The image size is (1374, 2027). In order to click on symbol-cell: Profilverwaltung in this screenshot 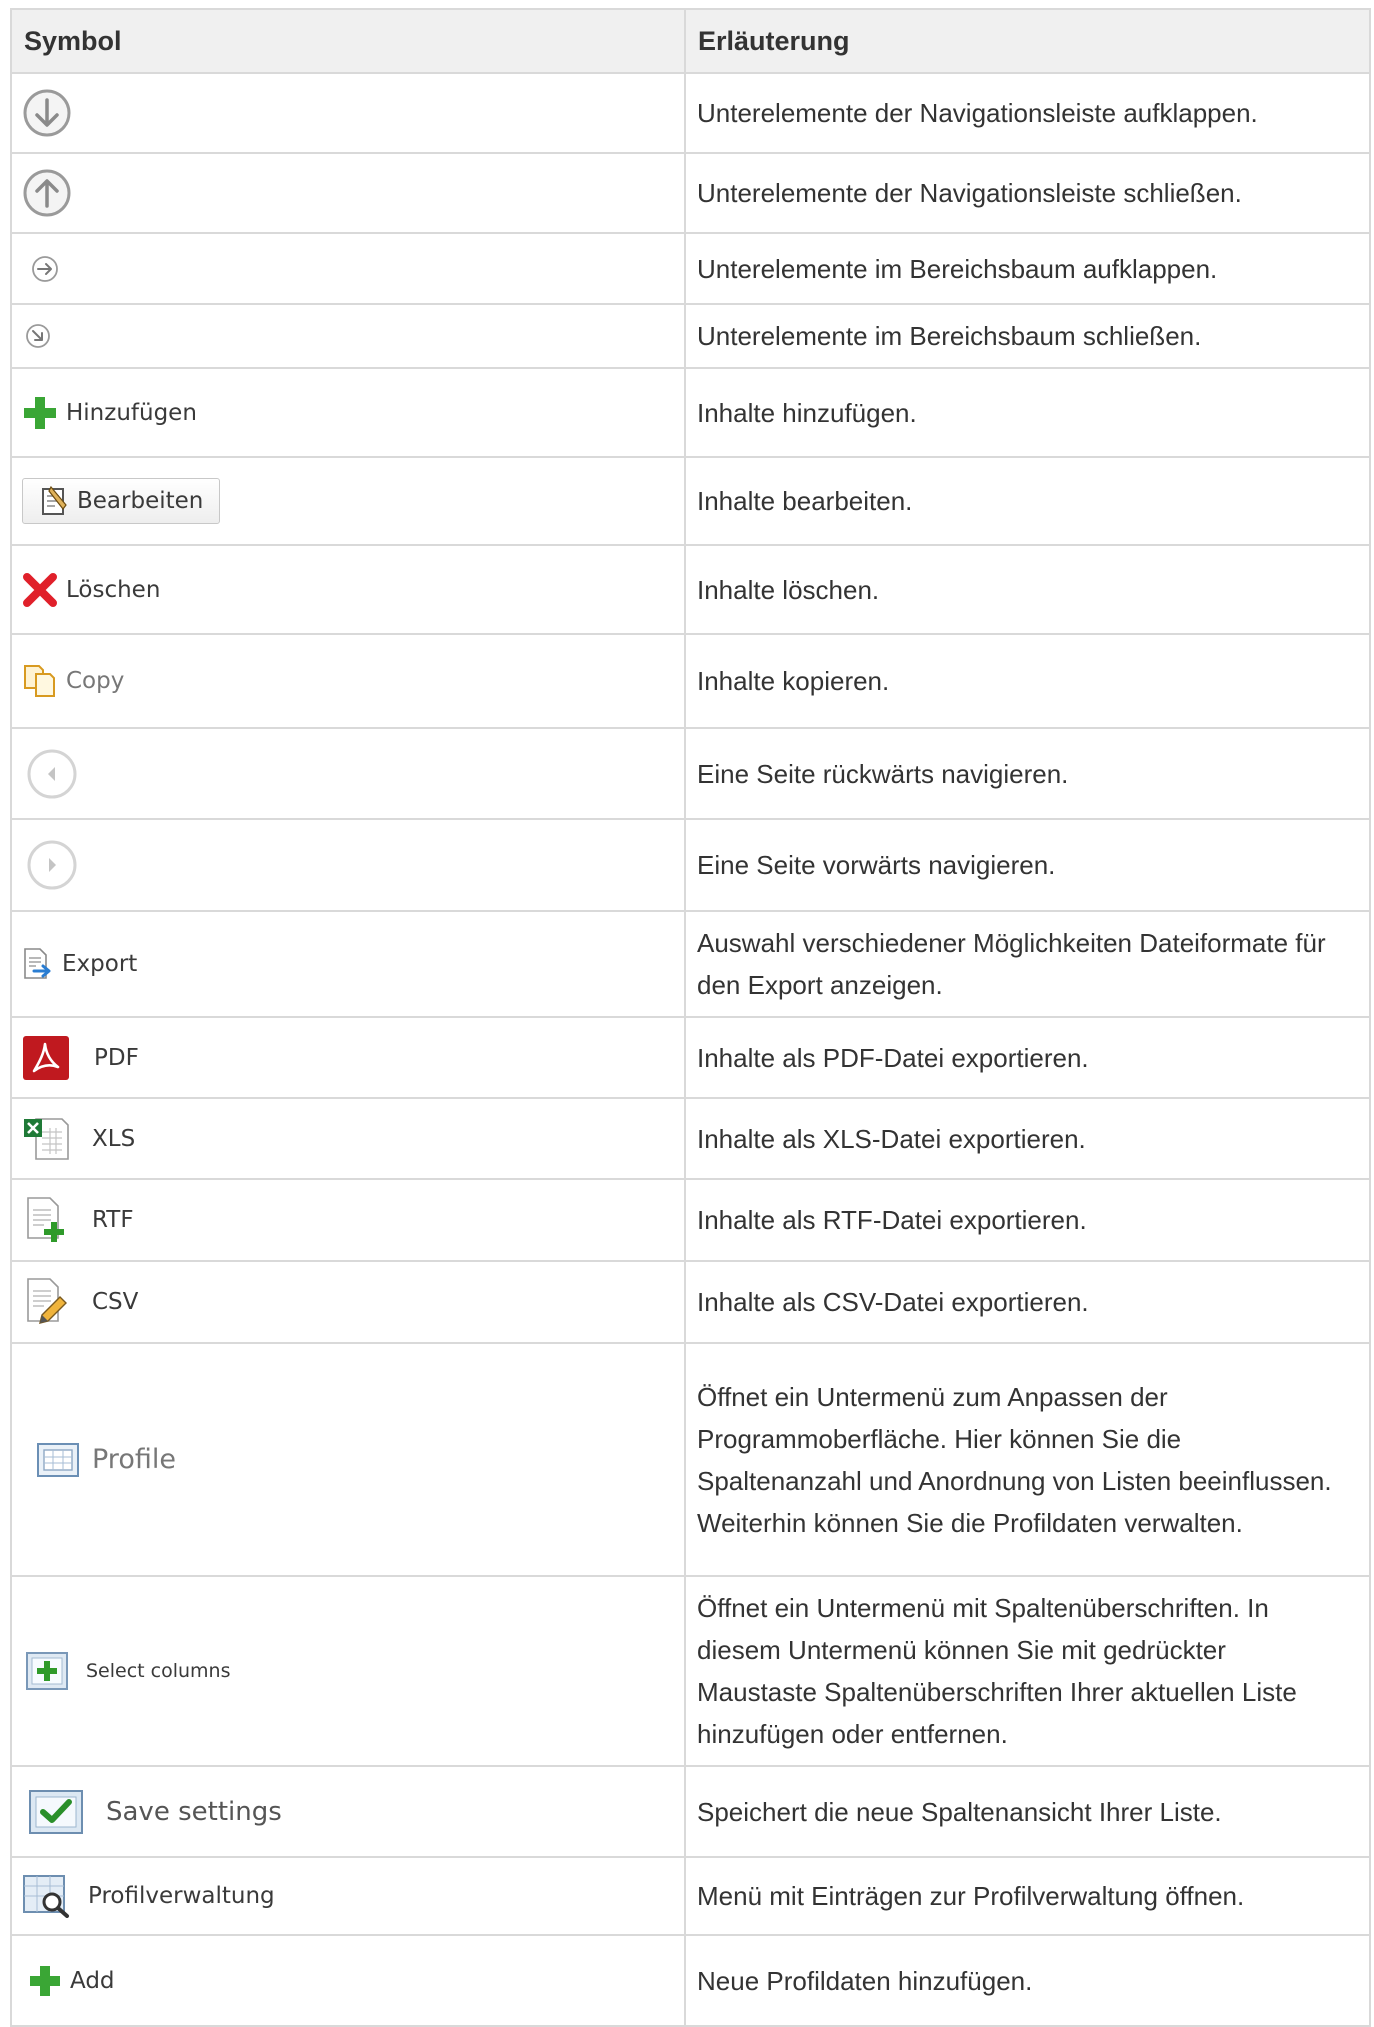, I will do `click(348, 1896)`.